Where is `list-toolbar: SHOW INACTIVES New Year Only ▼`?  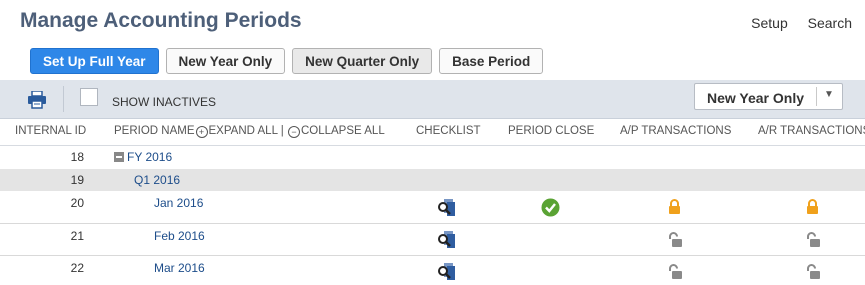 list-toolbar: SHOW INACTIVES New Year Only ▼ is located at coordinates (432, 99).